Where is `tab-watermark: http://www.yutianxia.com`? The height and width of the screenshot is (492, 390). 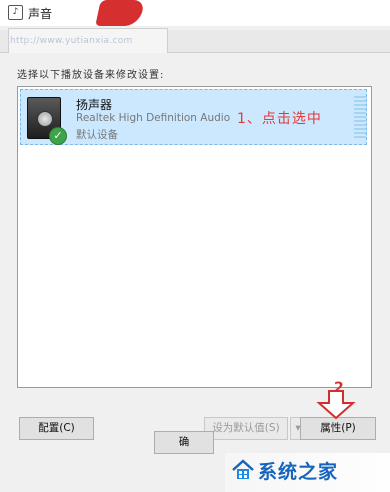
tab-watermark: http://www.yutianxia.com is located at coordinates (71, 41).